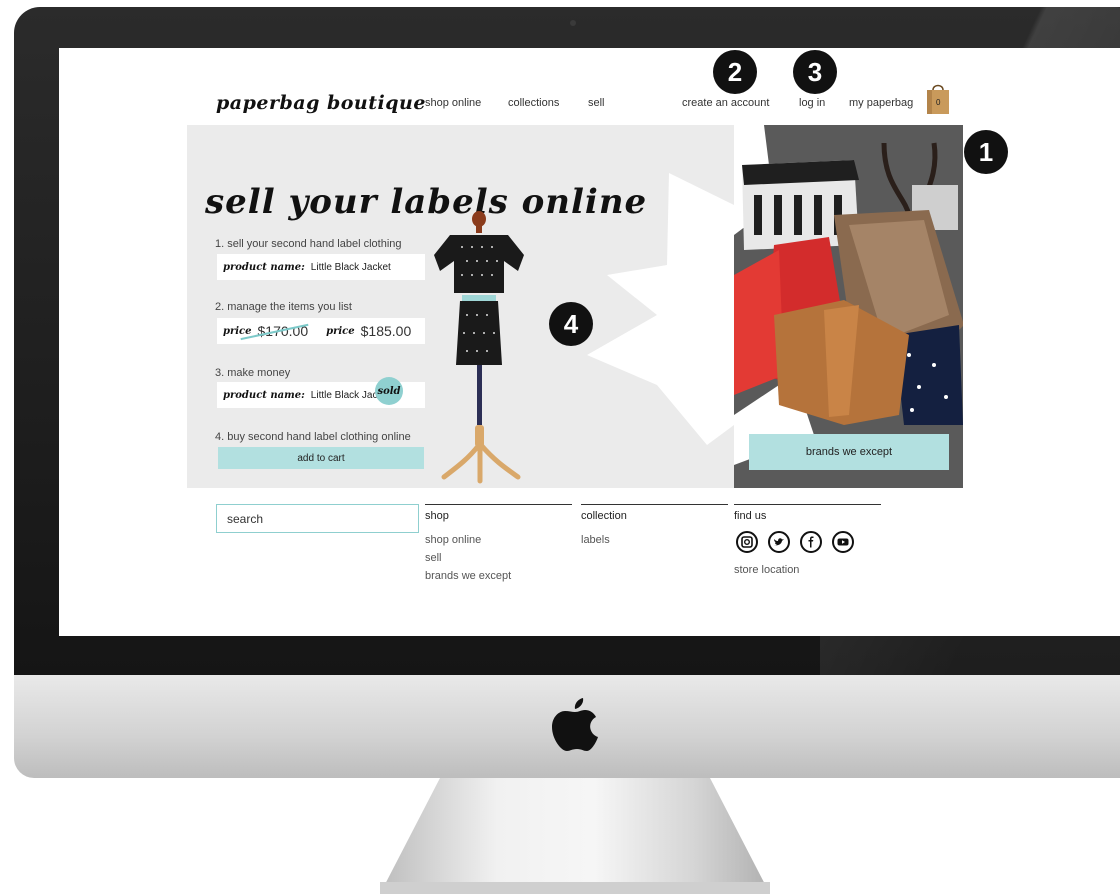 The height and width of the screenshot is (894, 1120). What do you see at coordinates (253, 373) in the screenshot?
I see `step-3-text: 3. make money` at bounding box center [253, 373].